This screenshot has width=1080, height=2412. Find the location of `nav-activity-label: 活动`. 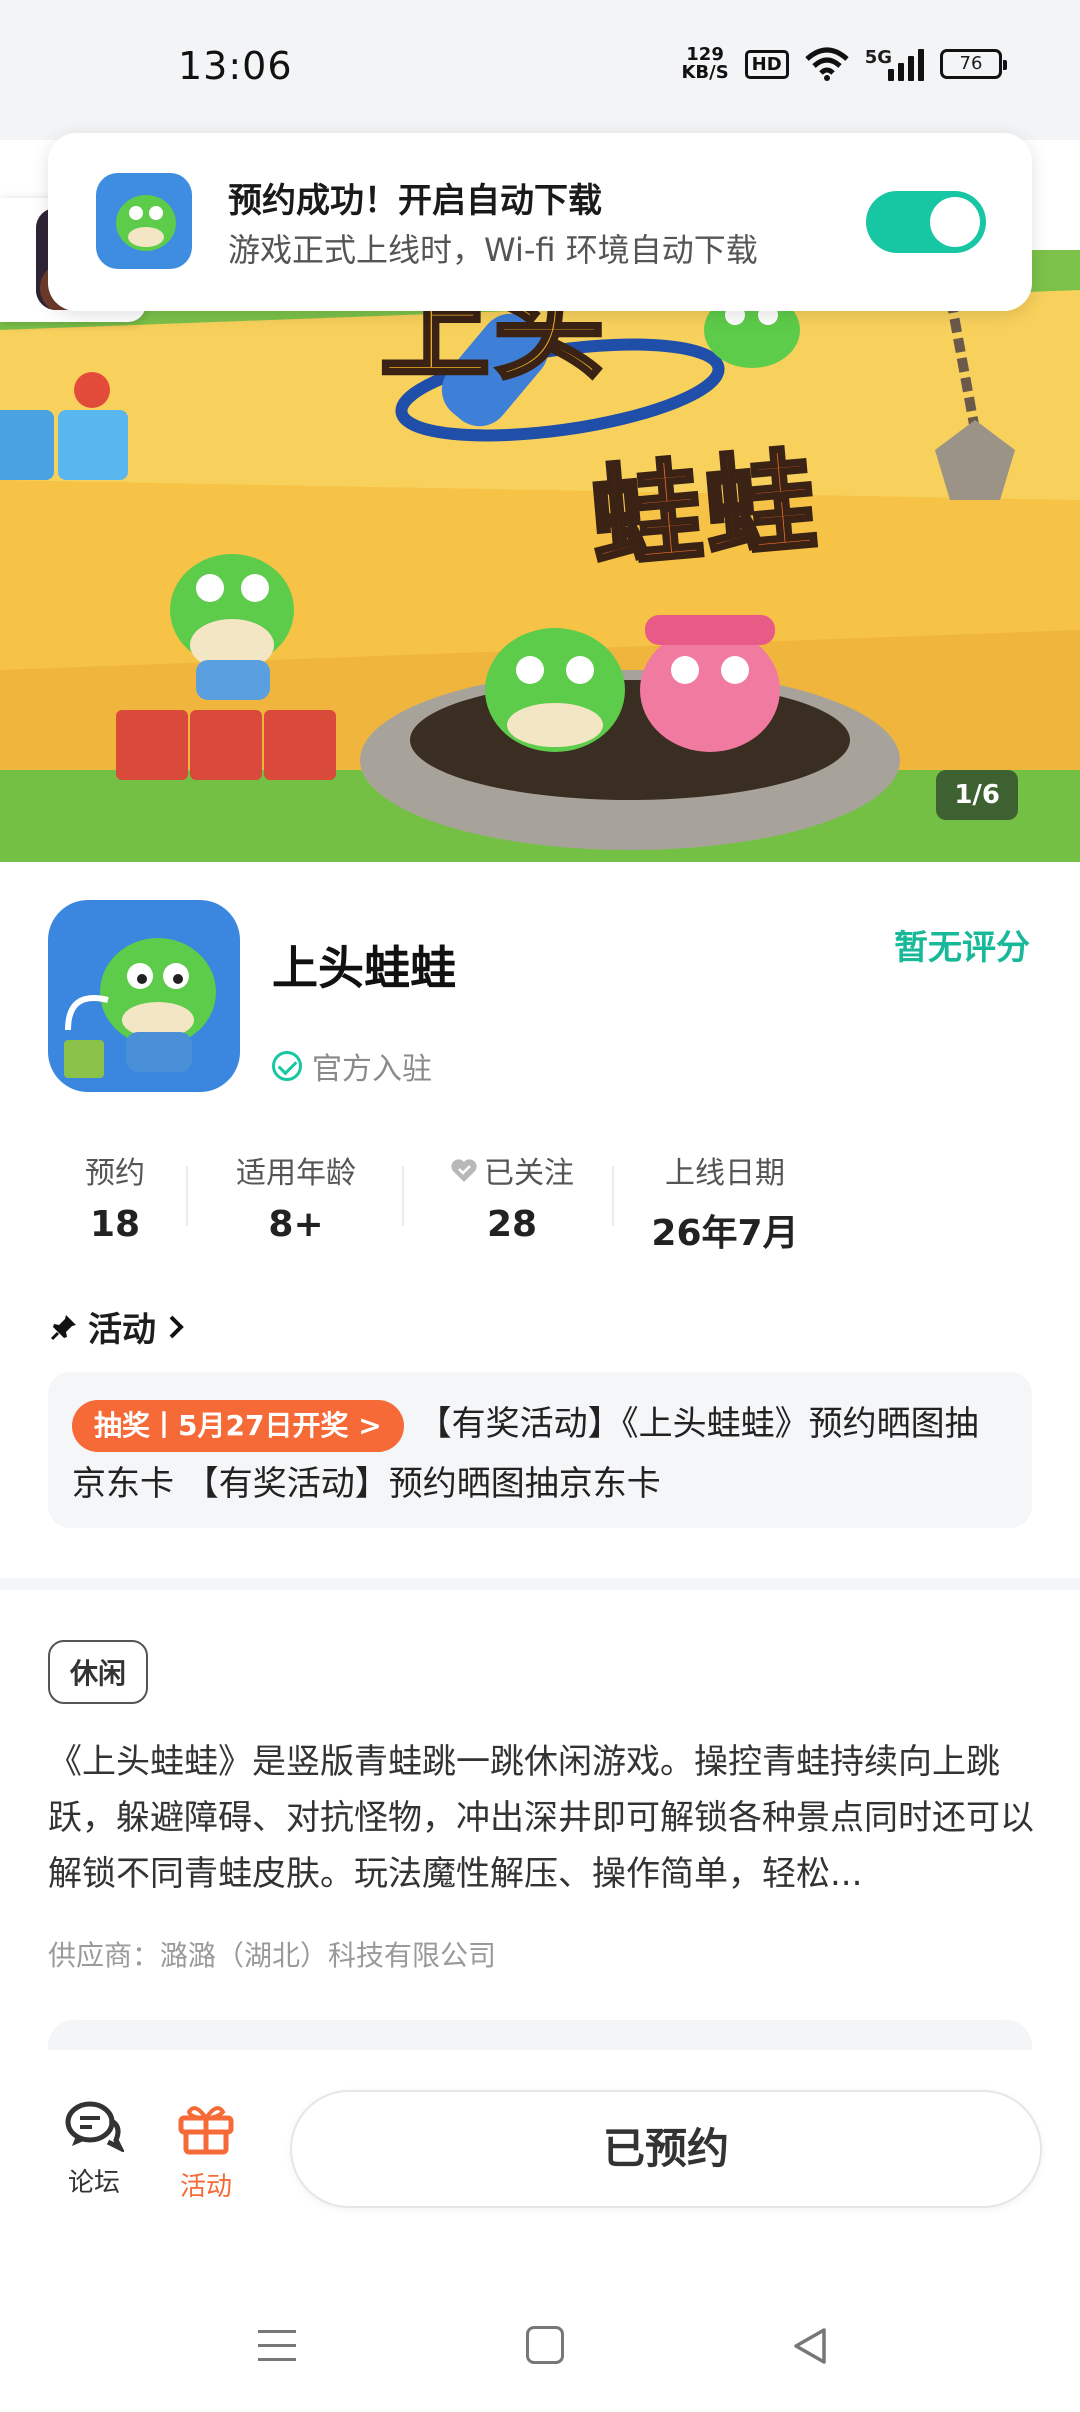

nav-activity-label: 活动 is located at coordinates (205, 2187).